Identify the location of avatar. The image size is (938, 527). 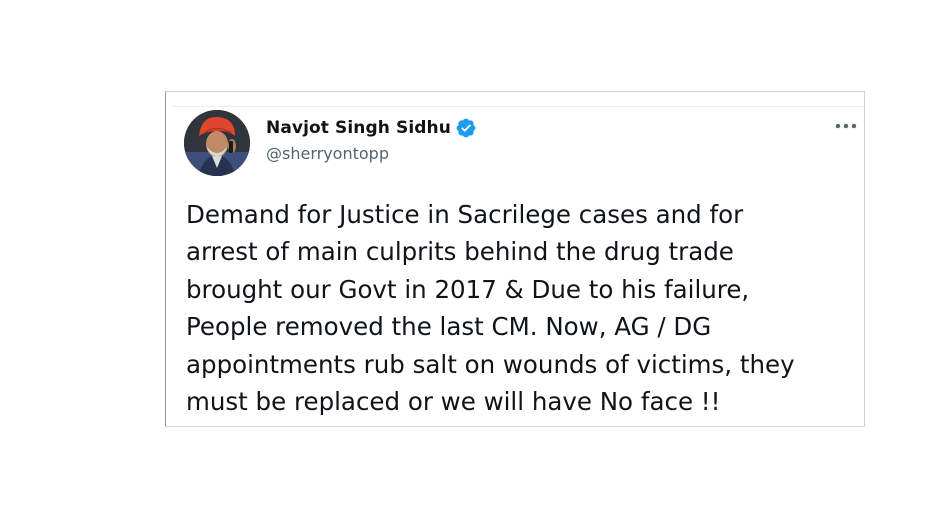
(217, 143).